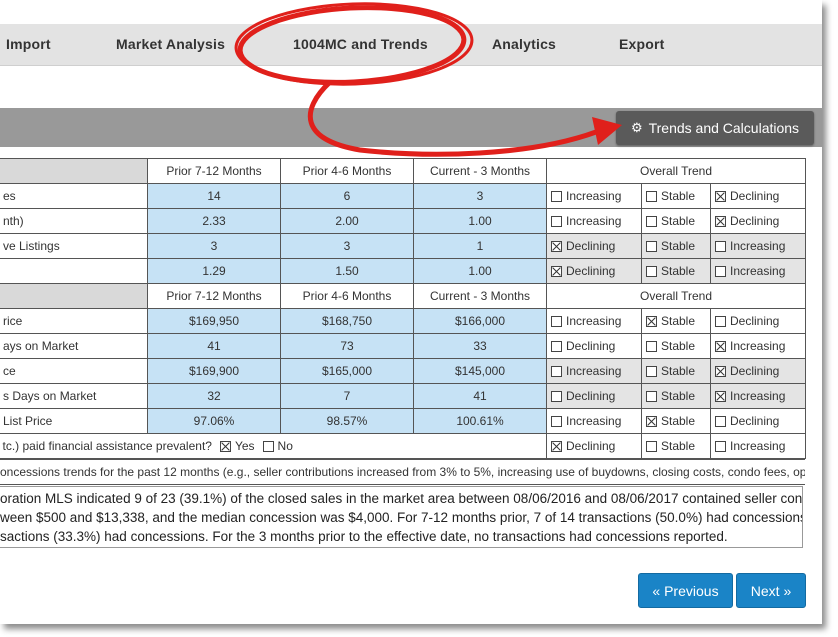 Image resolution: width=838 pixels, height=637 pixels. Describe the element at coordinates (347, 346) in the screenshot. I see `value-cell: 73` at that location.